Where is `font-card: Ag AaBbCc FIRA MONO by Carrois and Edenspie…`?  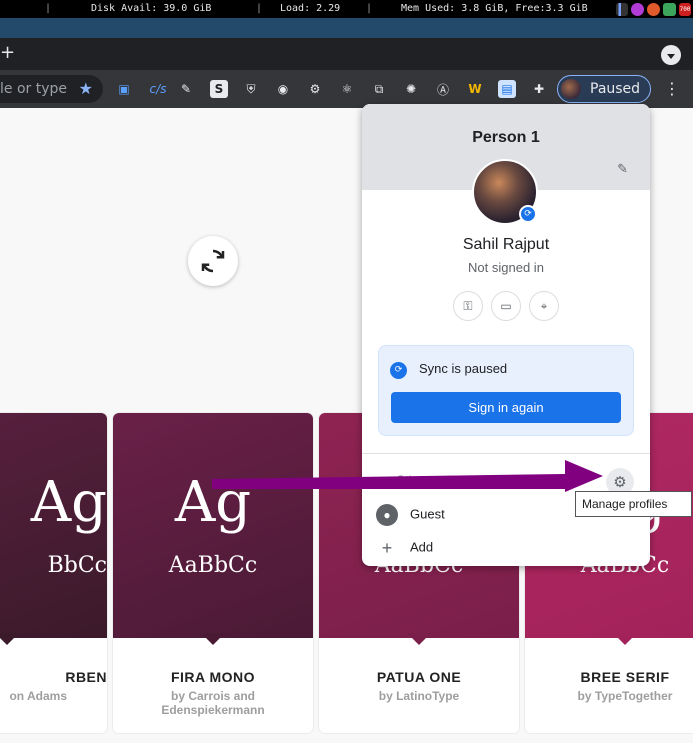
font-card: Ag AaBbCc FIRA MONO by Carrois and Edenspie… is located at coordinates (213, 573).